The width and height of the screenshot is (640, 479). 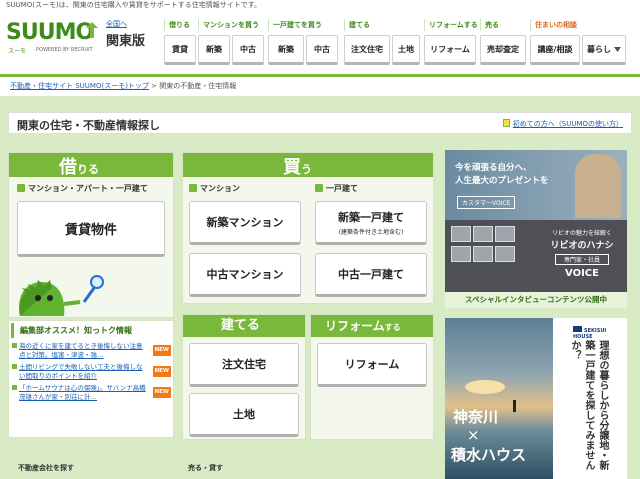 What do you see at coordinates (88, 125) in the screenshot?
I see `page-title: 関東の住宅・不動産情報探し` at bounding box center [88, 125].